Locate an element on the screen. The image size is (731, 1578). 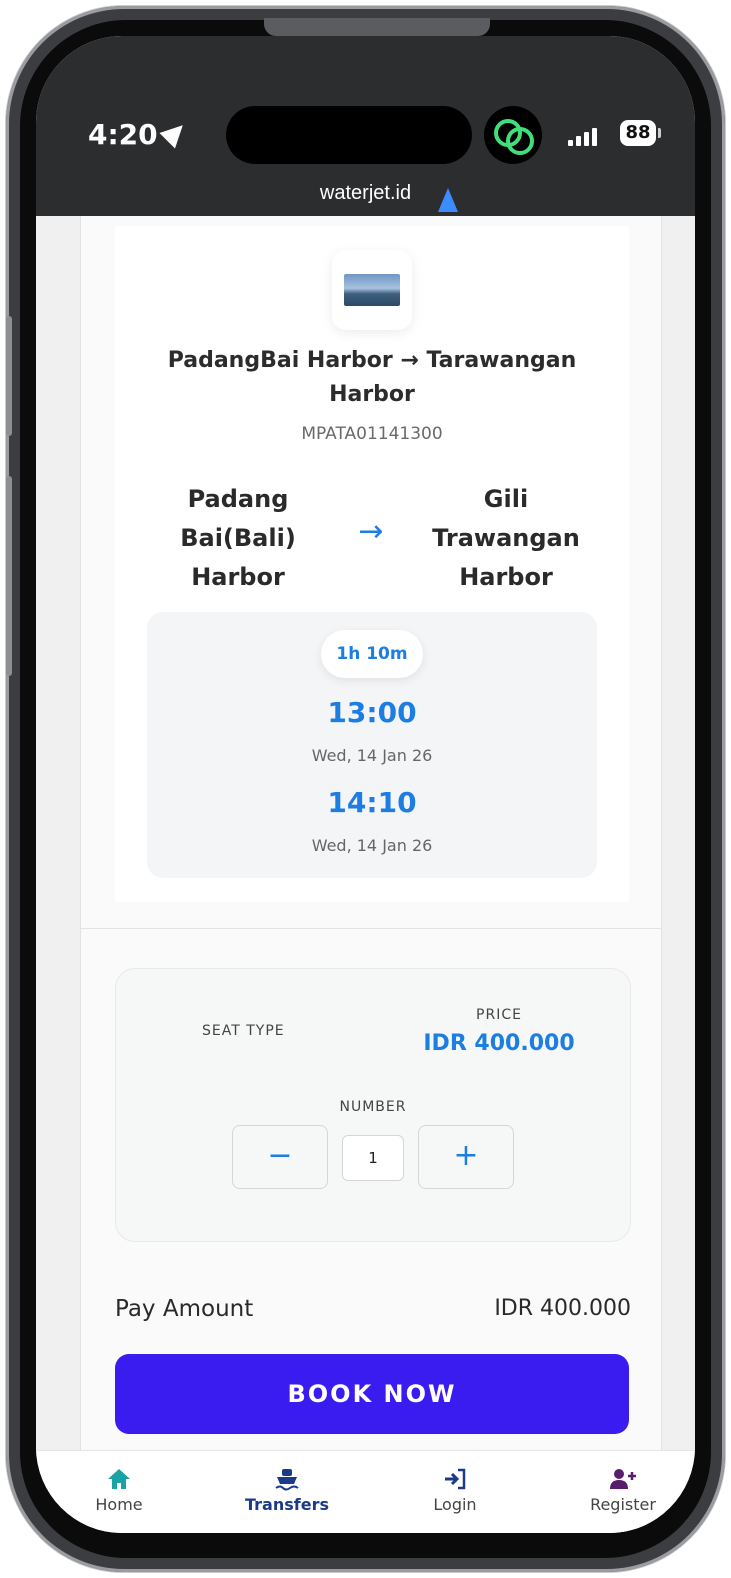
home-icon is located at coordinates (119, 1479).